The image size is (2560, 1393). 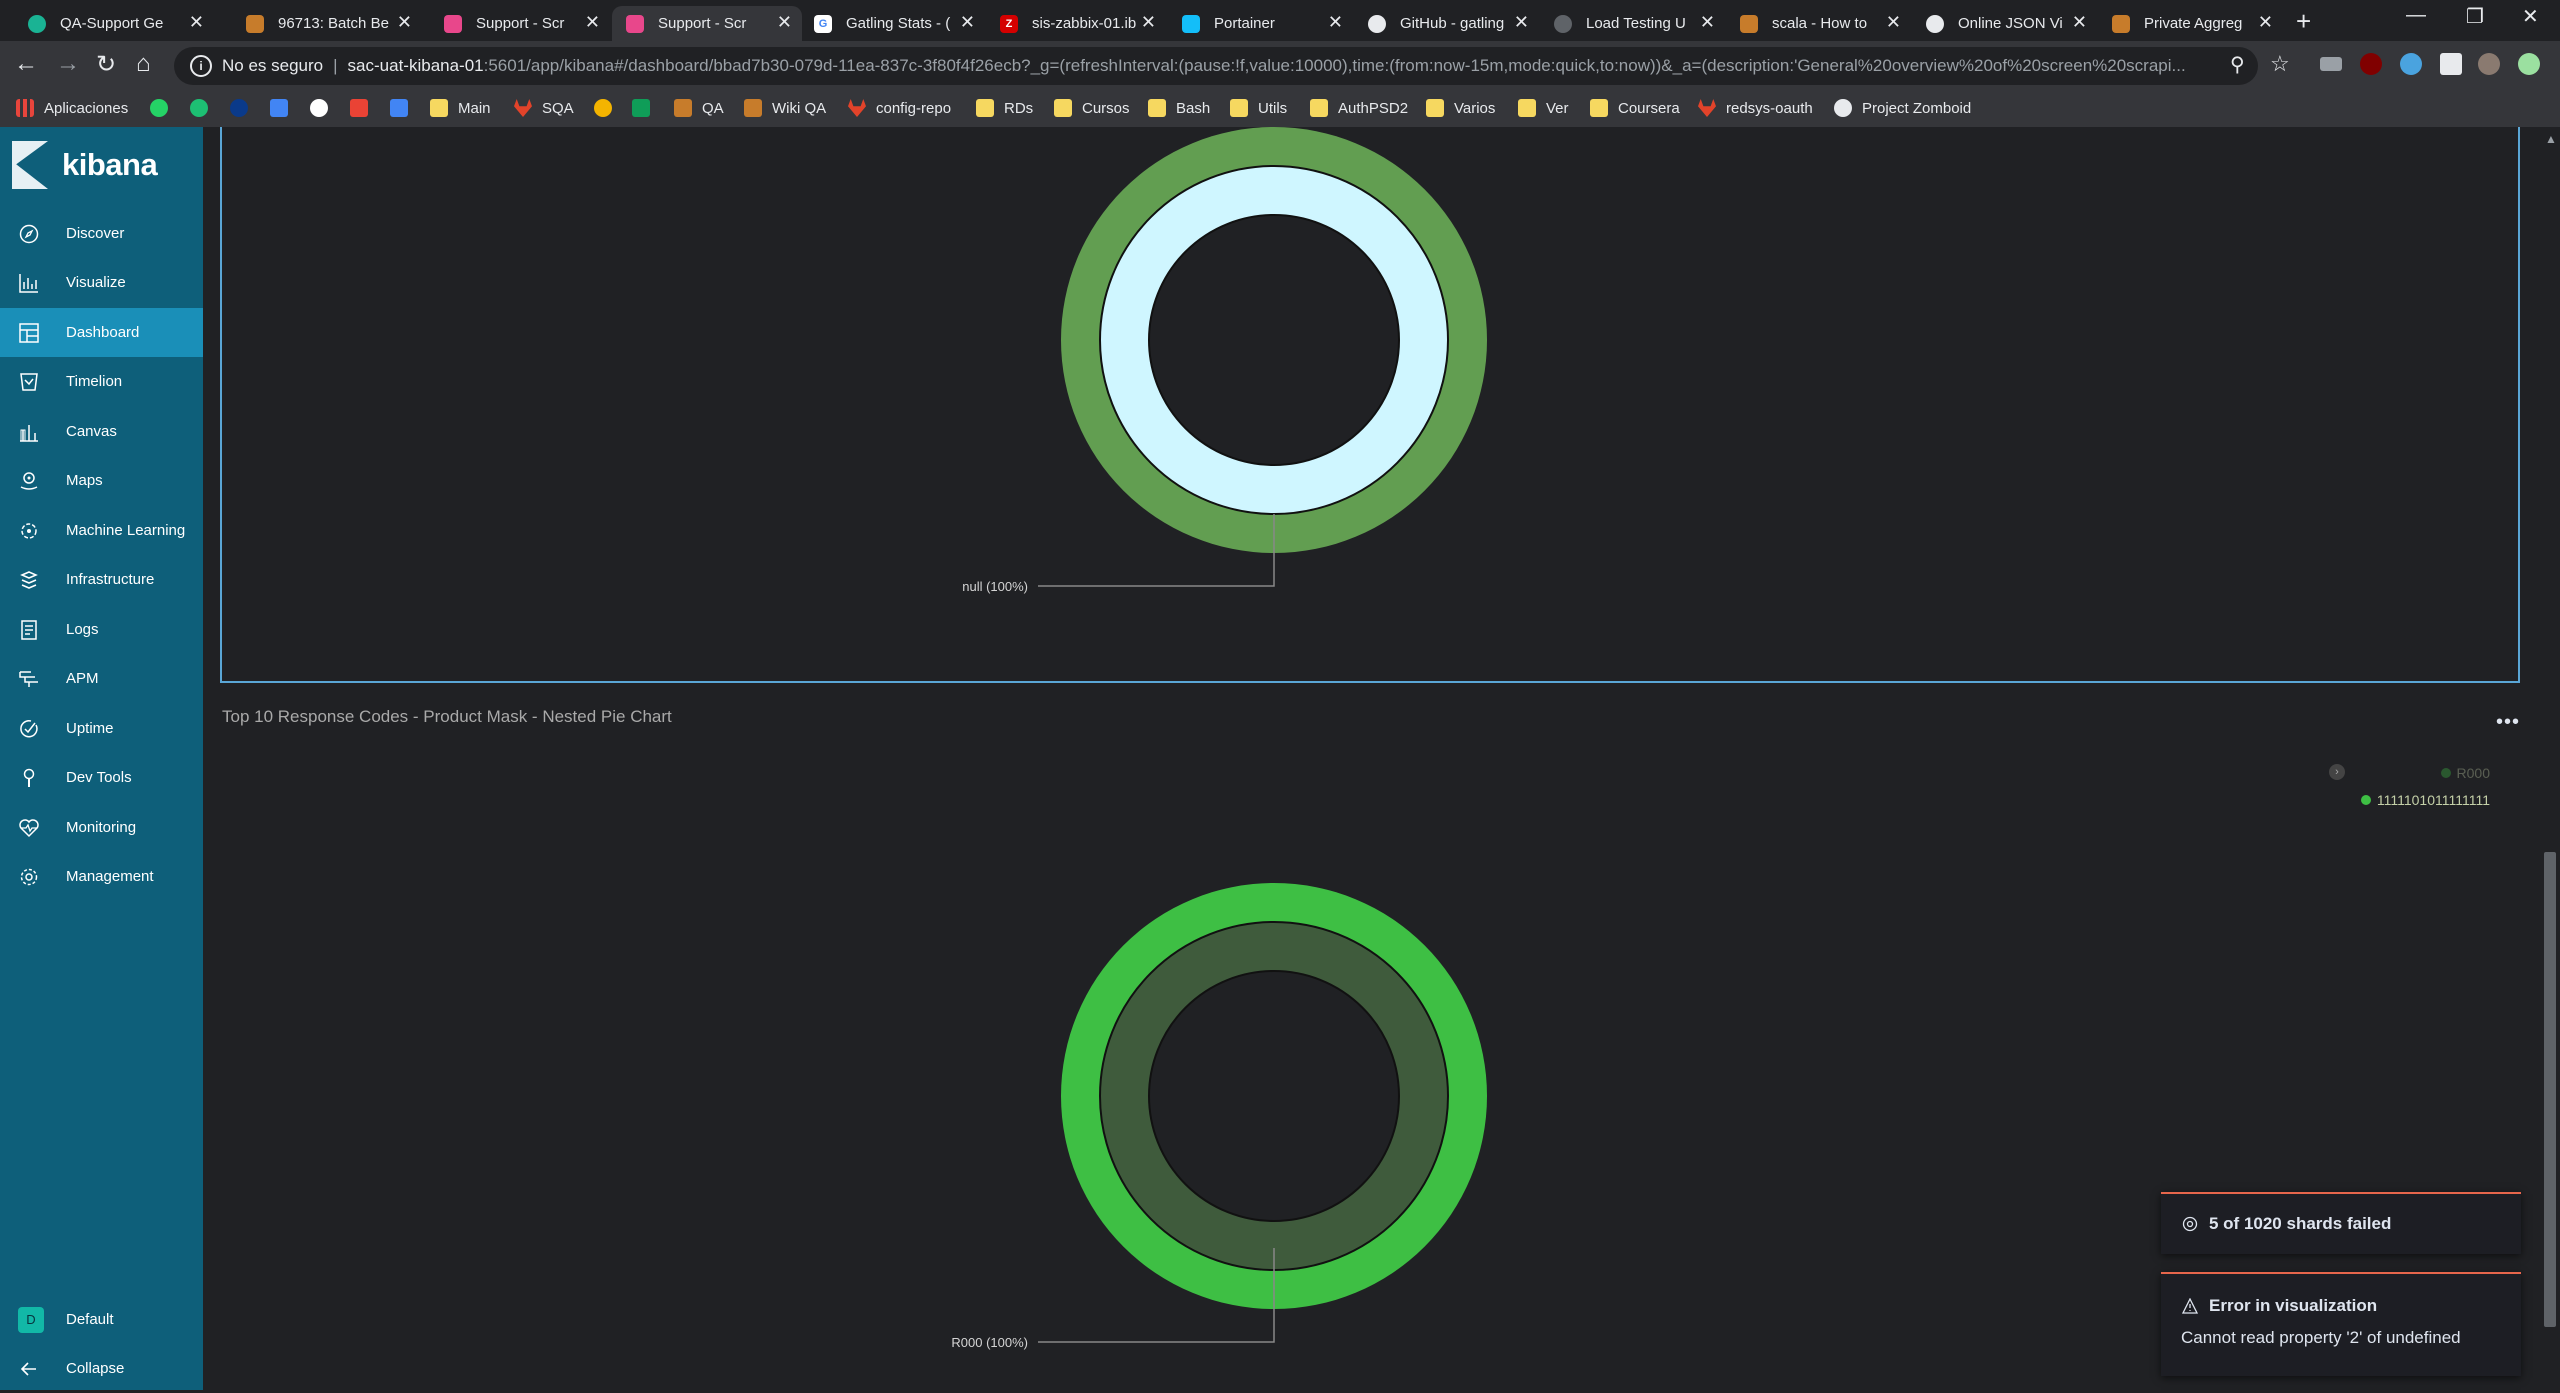 I want to click on browser-tab: G Gatling Stats - (✕, so click(x=892, y=23).